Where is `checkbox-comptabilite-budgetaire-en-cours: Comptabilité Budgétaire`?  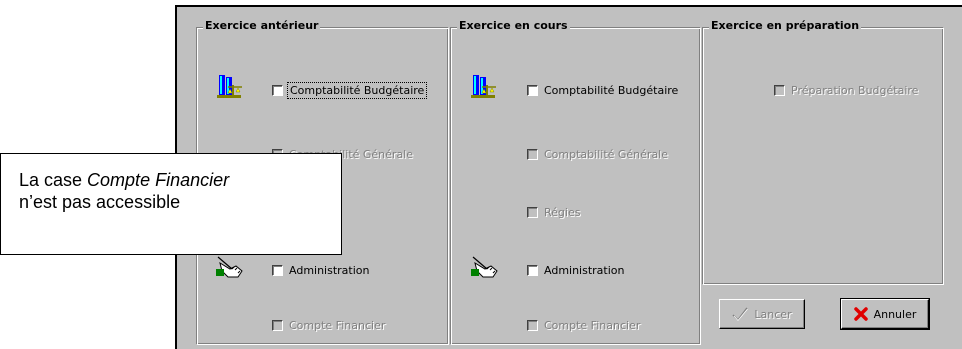 checkbox-comptabilite-budgetaire-en-cours: Comptabilité Budgétaire is located at coordinates (602, 90).